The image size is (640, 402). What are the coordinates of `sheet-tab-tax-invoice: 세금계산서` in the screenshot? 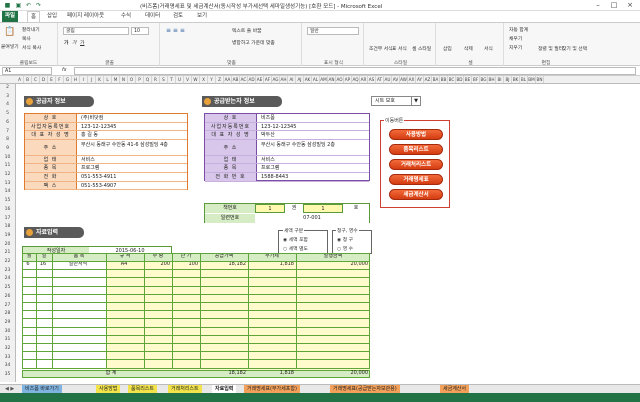 It's located at (455, 389).